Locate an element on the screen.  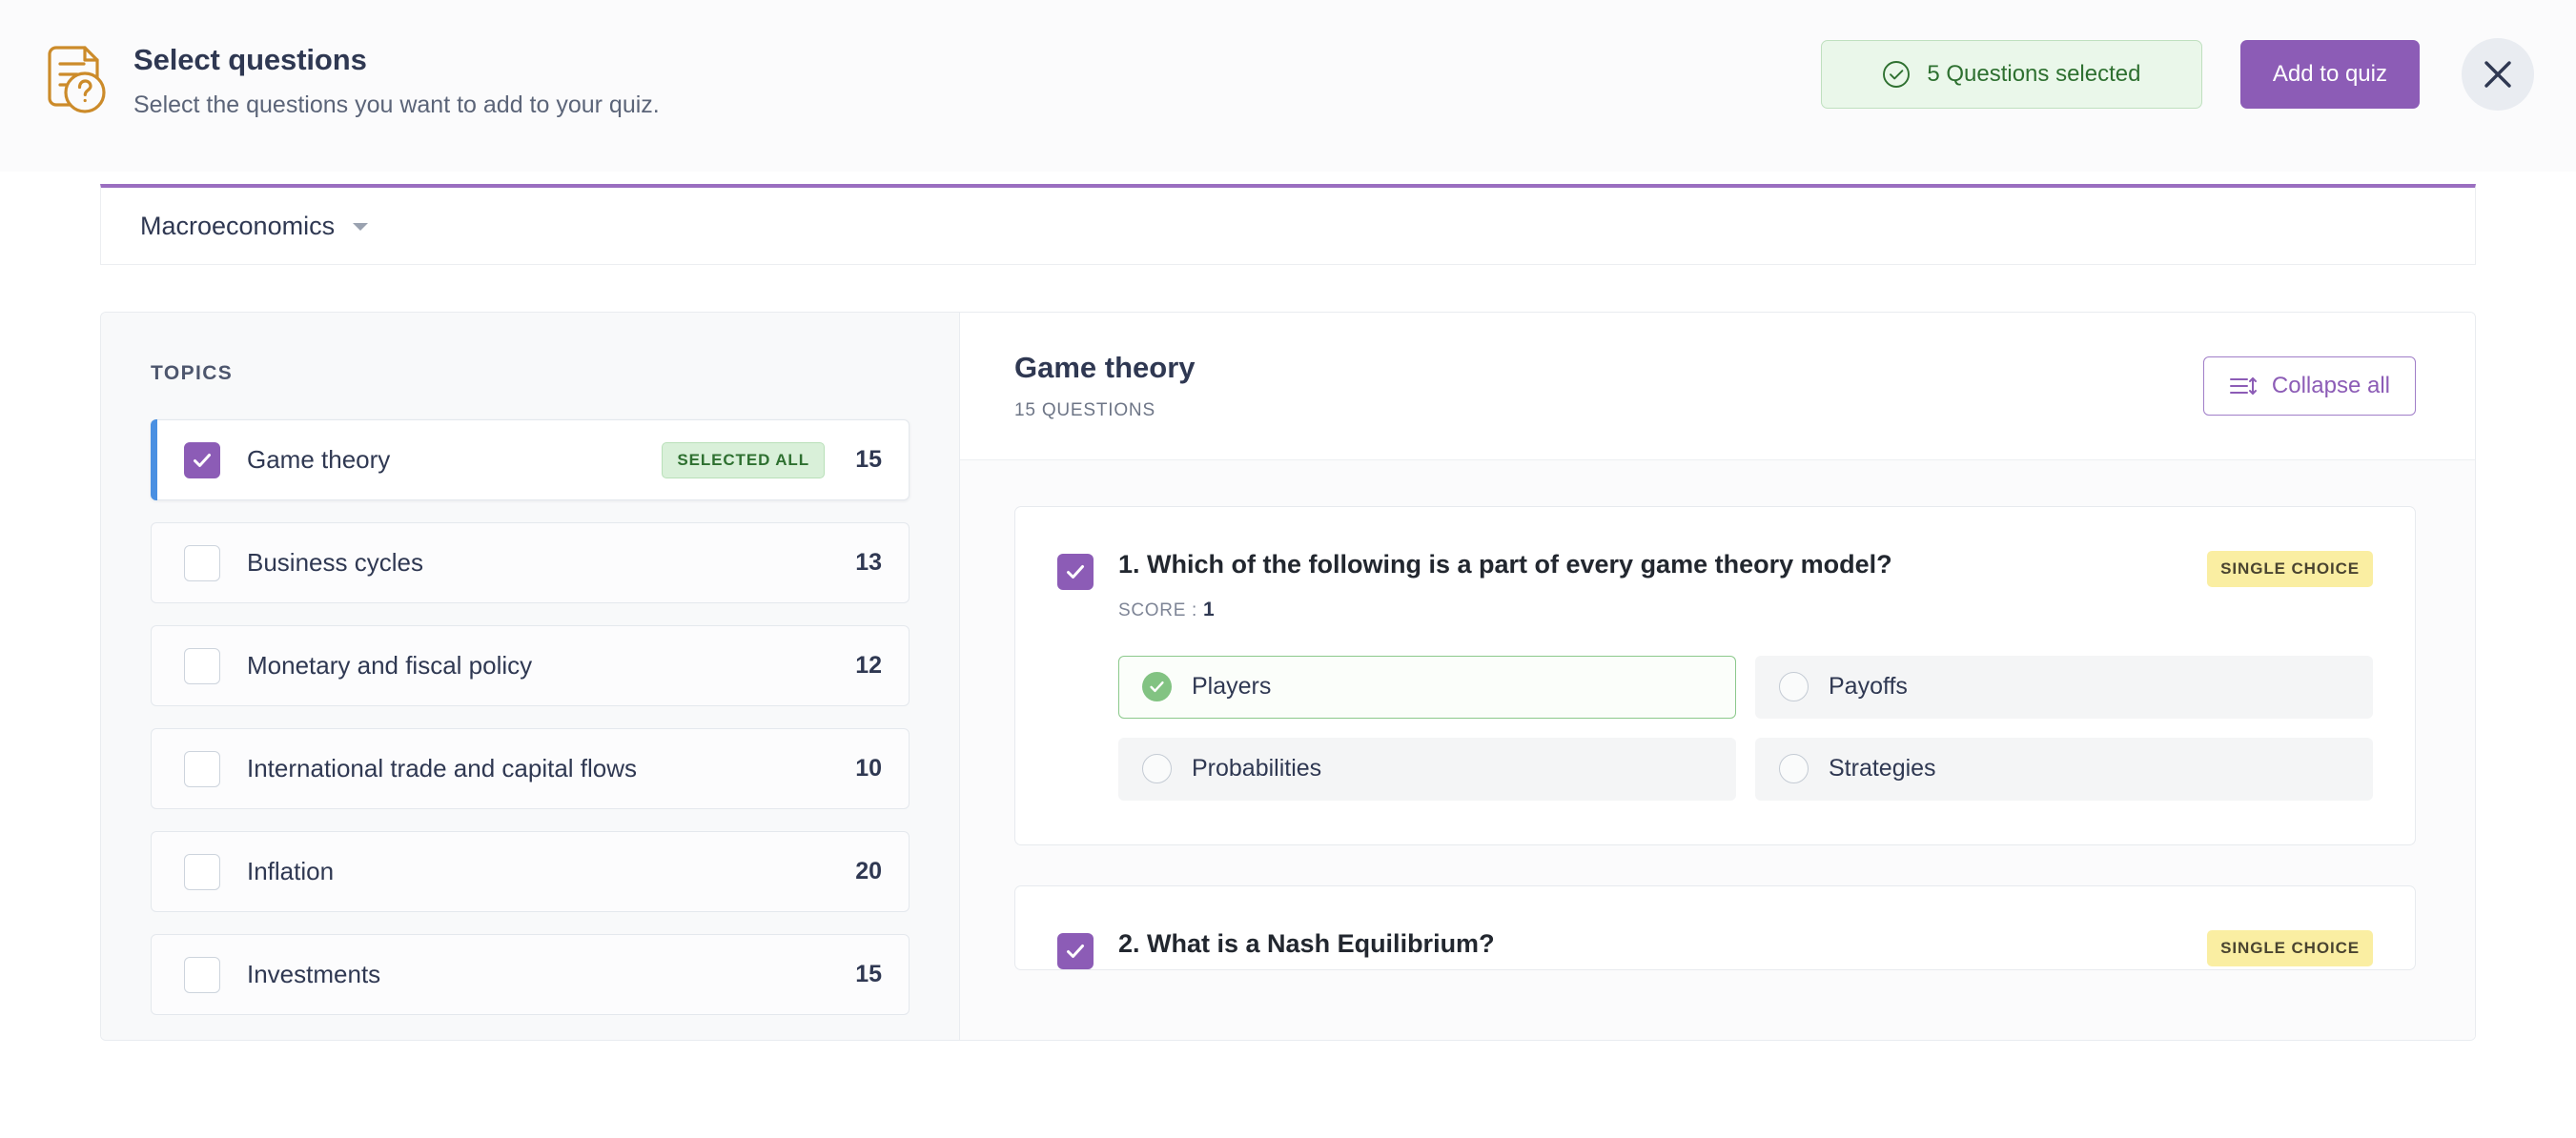
answer-option-label: Strategies is located at coordinates (1882, 768).